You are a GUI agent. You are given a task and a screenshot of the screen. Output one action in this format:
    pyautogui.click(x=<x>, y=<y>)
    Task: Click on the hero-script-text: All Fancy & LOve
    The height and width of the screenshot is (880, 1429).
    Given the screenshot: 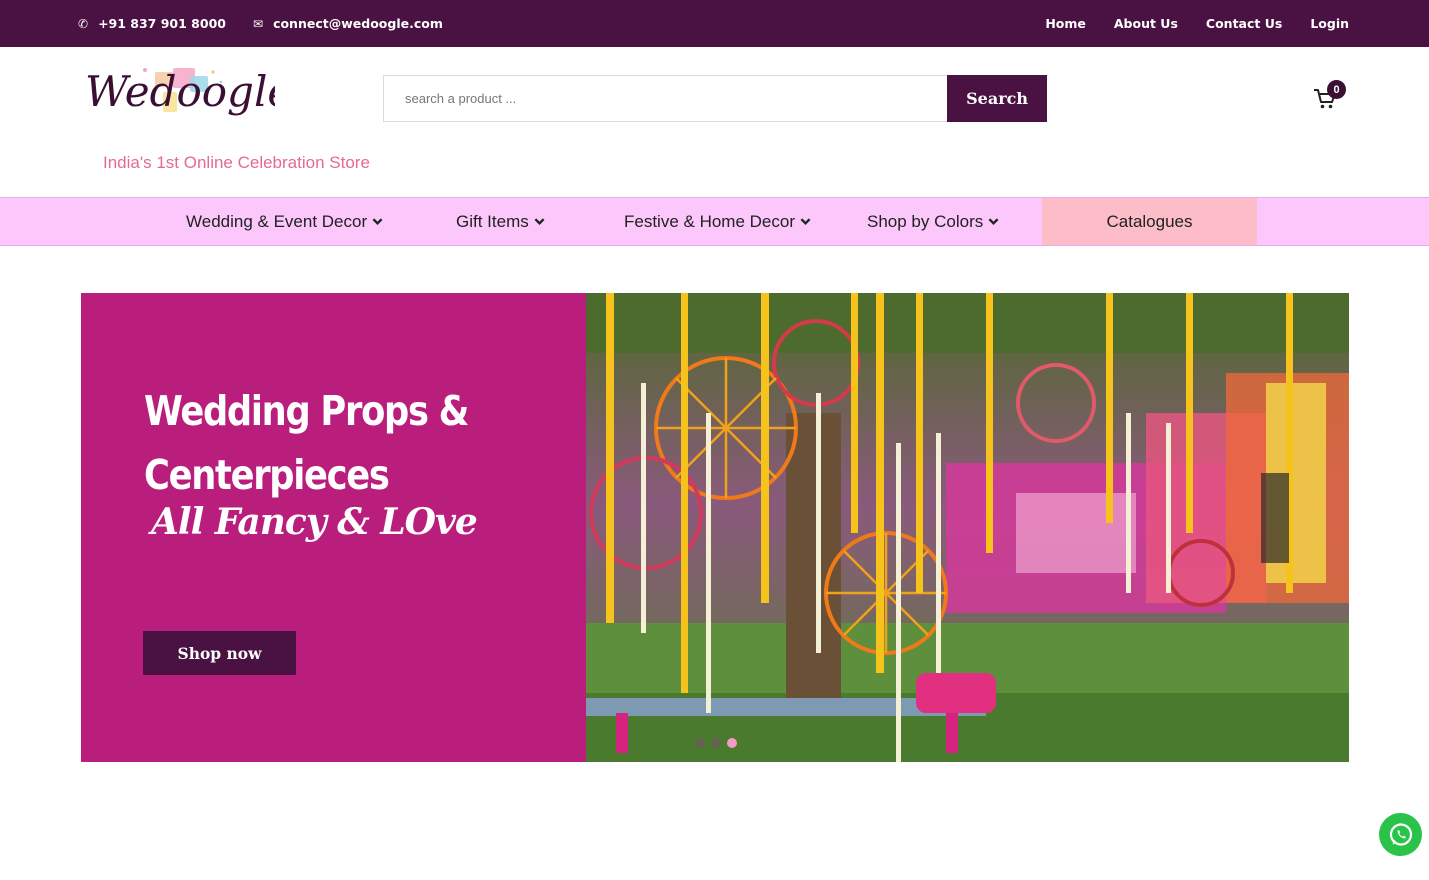 What is the action you would take?
    pyautogui.click(x=314, y=522)
    